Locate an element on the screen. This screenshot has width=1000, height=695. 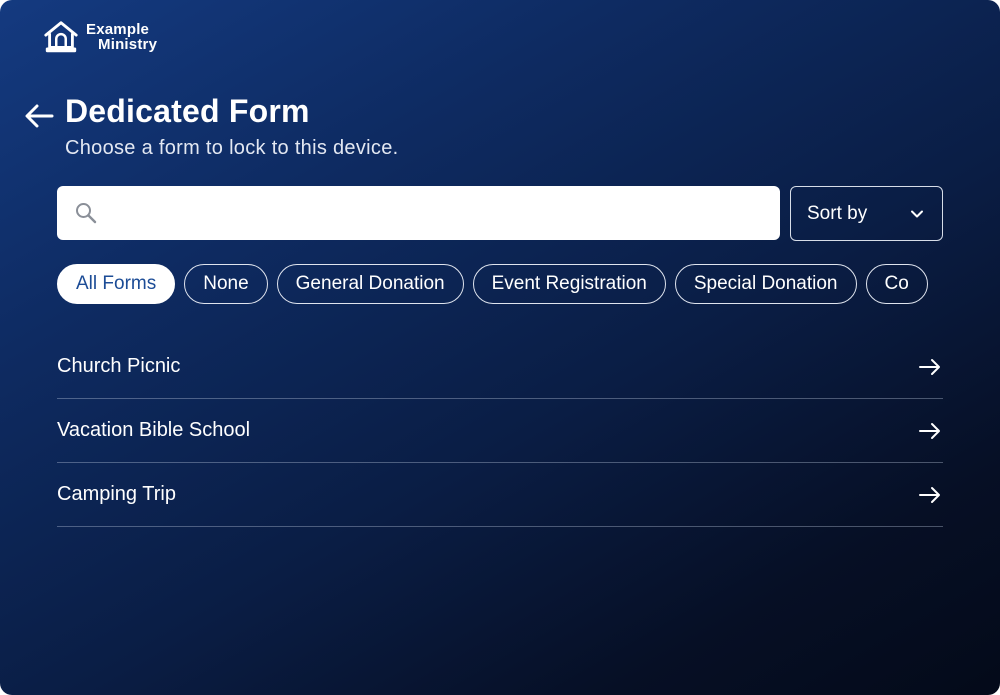
filter-chip-special-donation: Special Donation is located at coordinates (765, 284).